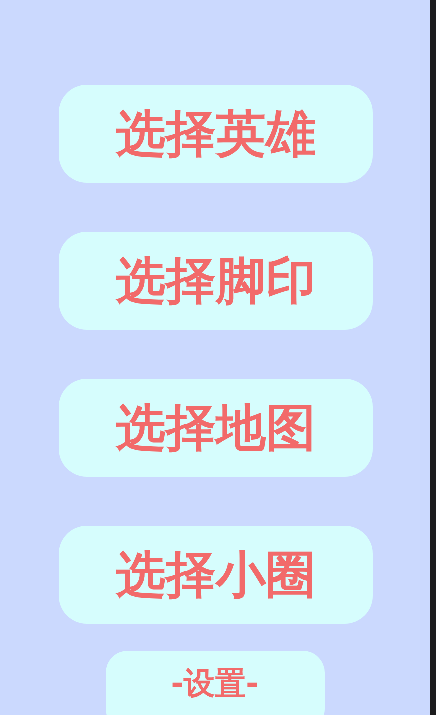  I want to click on settings-button: -设置-, so click(215, 683).